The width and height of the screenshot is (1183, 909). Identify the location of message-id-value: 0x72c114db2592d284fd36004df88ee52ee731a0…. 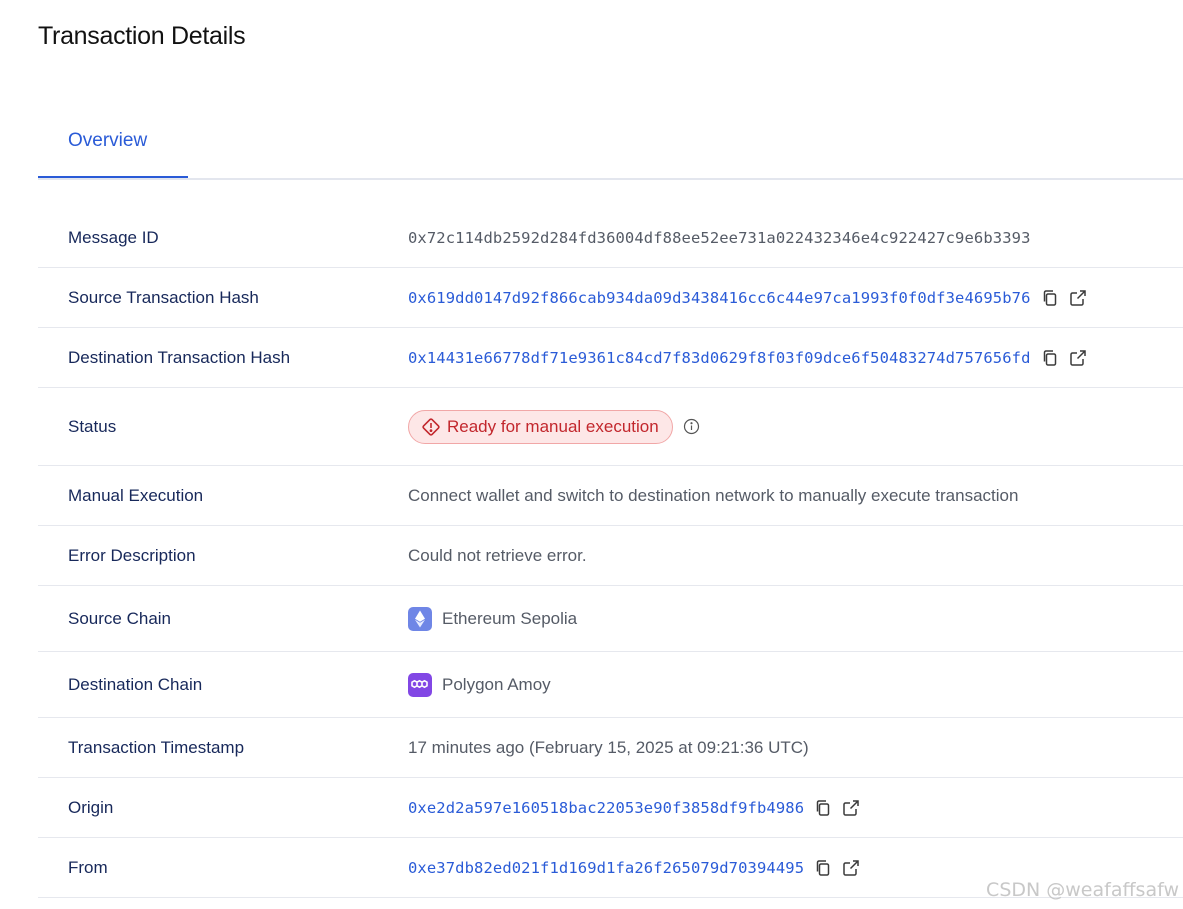
(719, 238).